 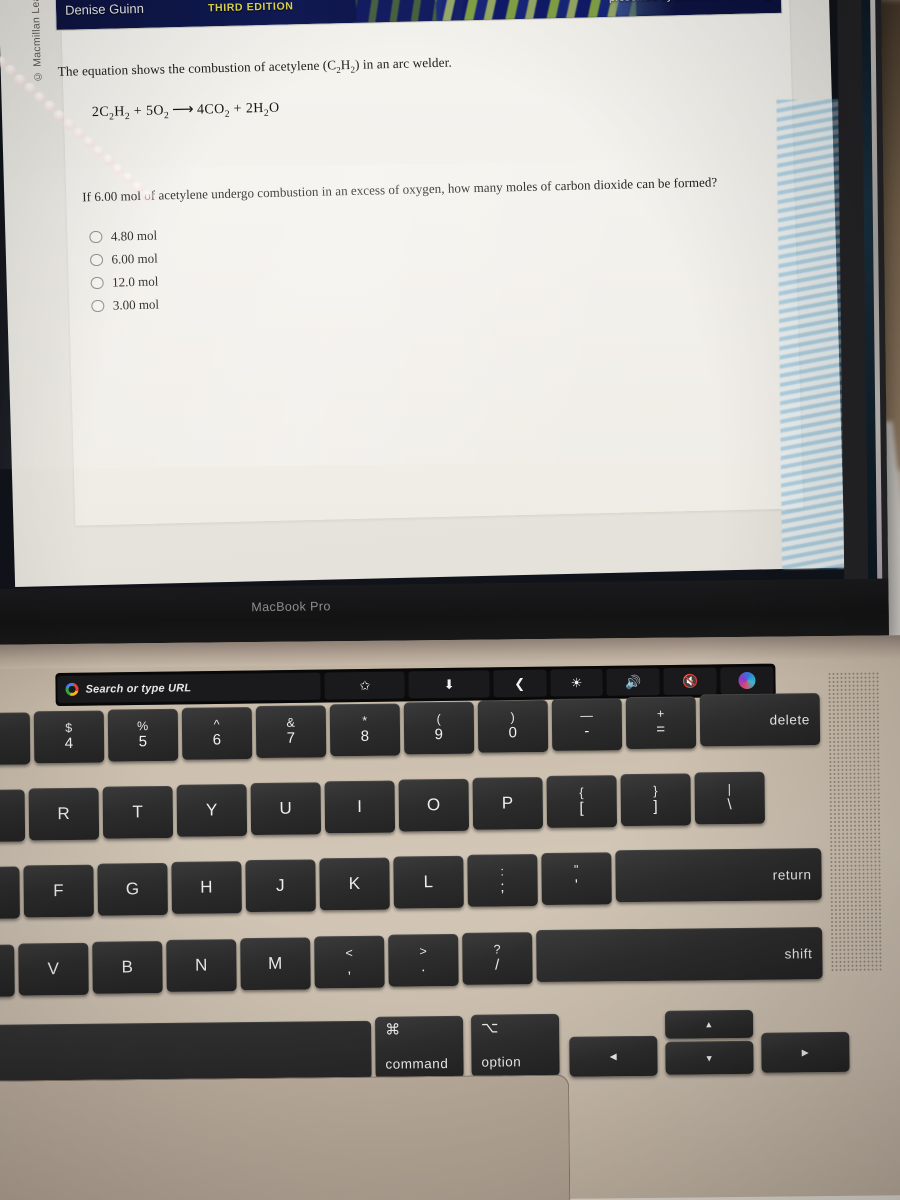 I want to click on eq-o: O, so click(x=159, y=111).